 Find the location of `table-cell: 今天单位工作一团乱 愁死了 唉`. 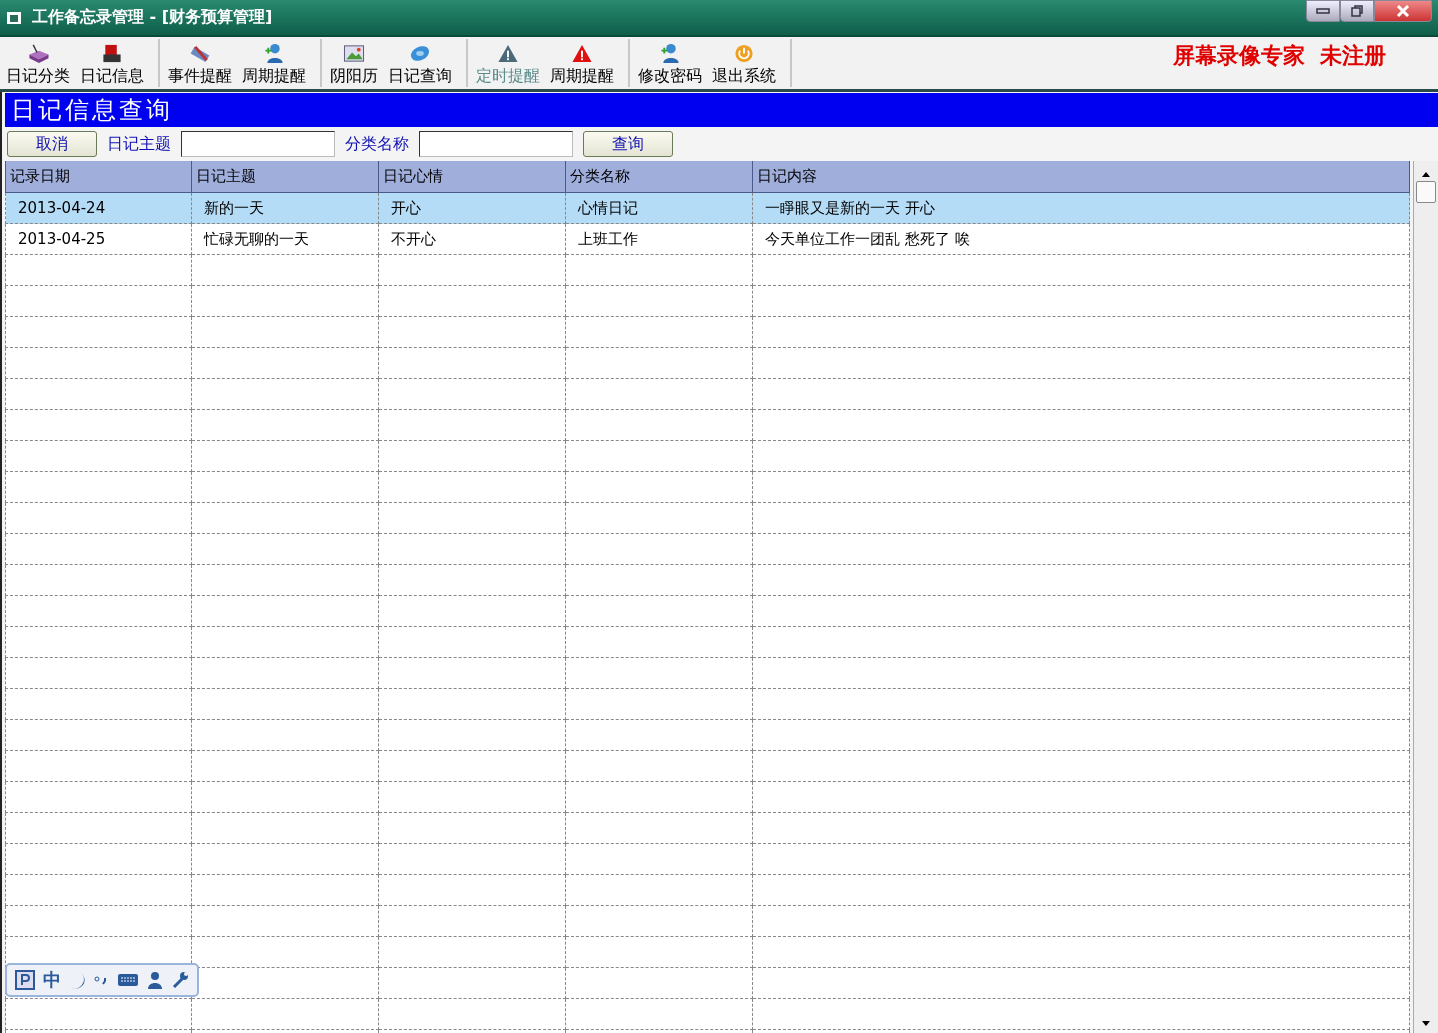

table-cell: 今天单位工作一团乱 愁死了 唉 is located at coordinates (1081, 239).